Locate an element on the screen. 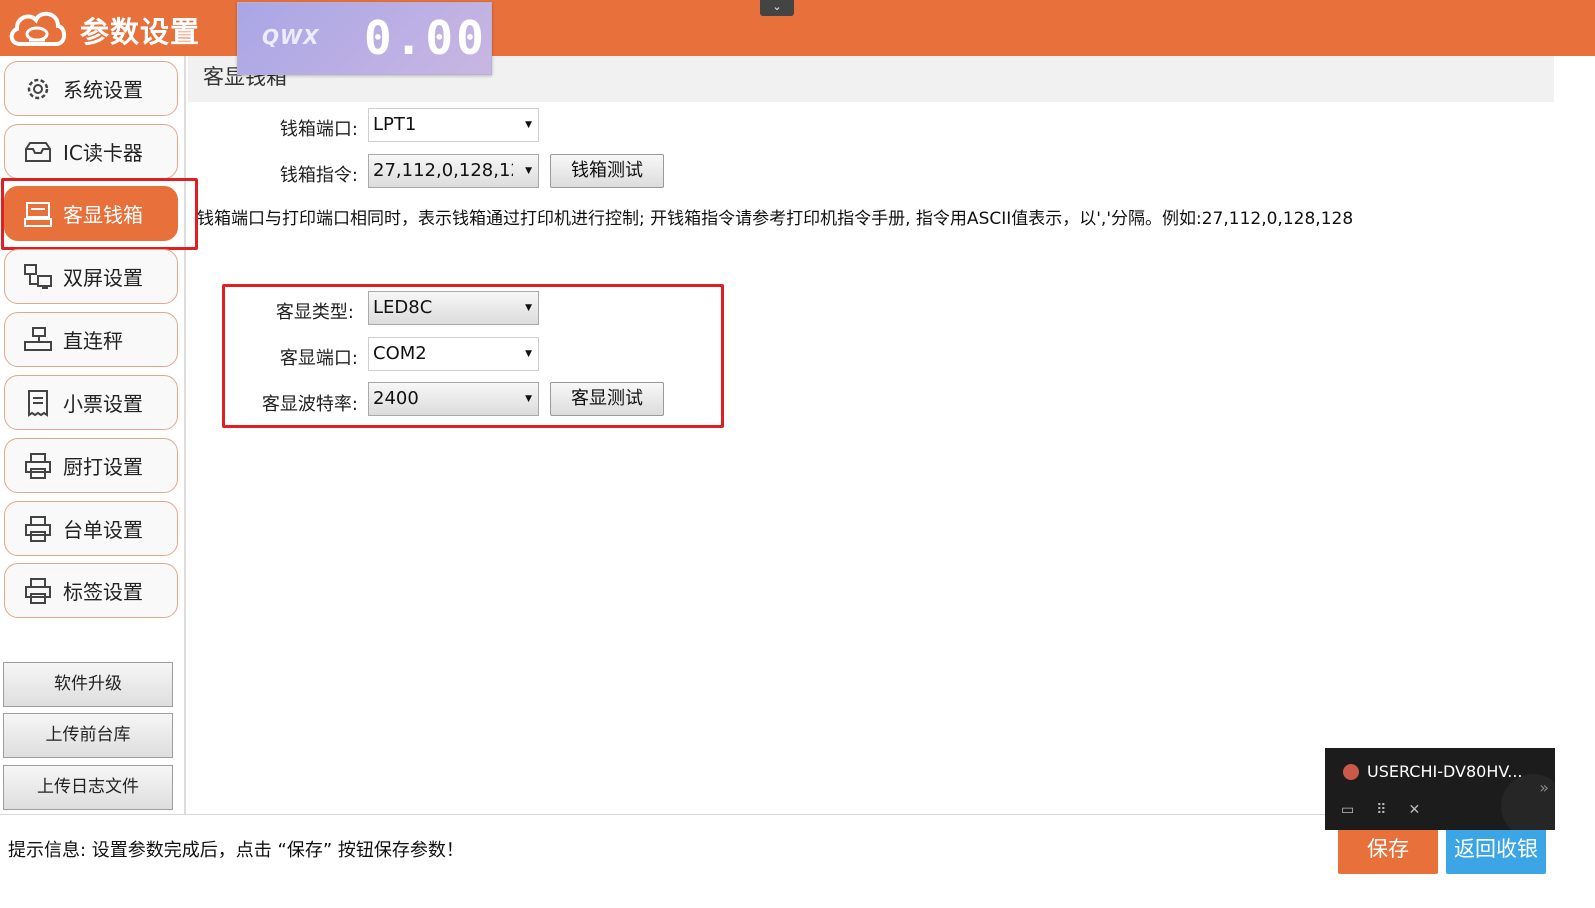  display-value: 0.00 is located at coordinates (425, 38).